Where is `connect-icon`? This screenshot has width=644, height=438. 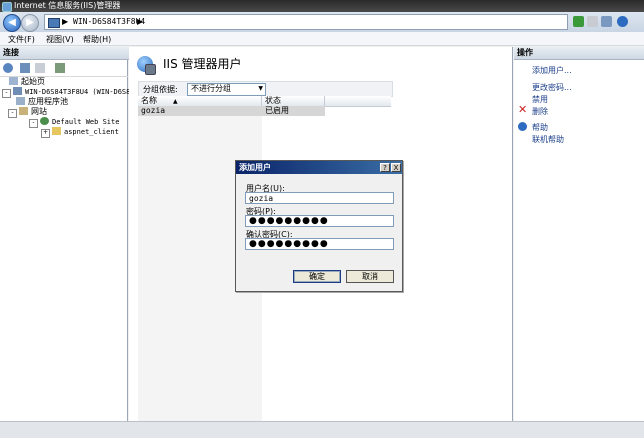 connect-icon is located at coordinates (8, 68).